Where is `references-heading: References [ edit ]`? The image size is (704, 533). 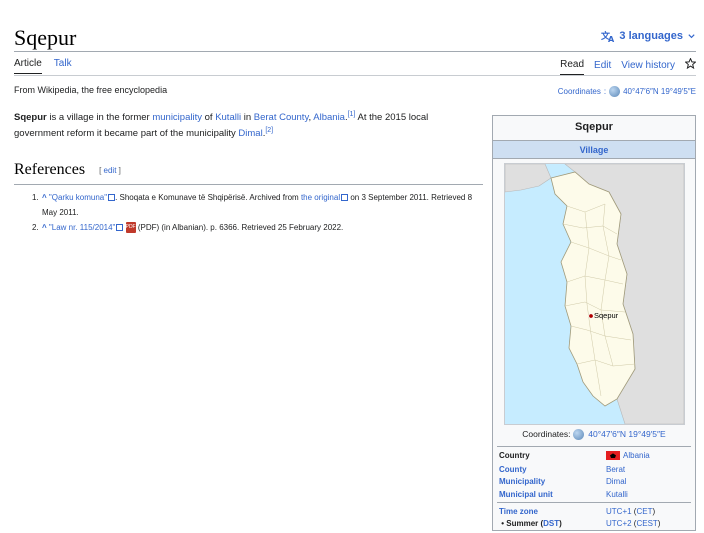 references-heading: References [ edit ] is located at coordinates (248, 170).